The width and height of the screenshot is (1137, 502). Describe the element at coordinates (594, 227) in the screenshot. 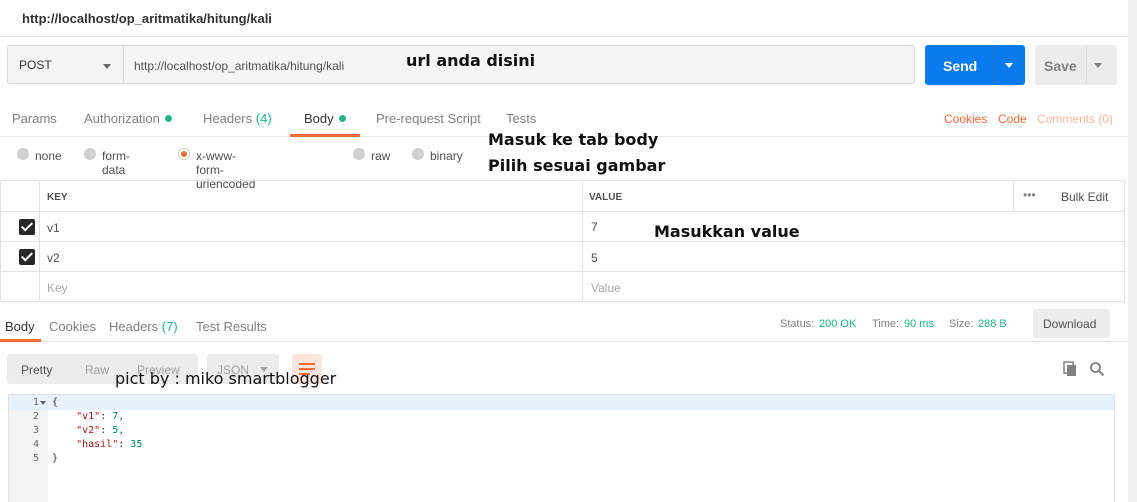

I see `param-value: 7` at that location.